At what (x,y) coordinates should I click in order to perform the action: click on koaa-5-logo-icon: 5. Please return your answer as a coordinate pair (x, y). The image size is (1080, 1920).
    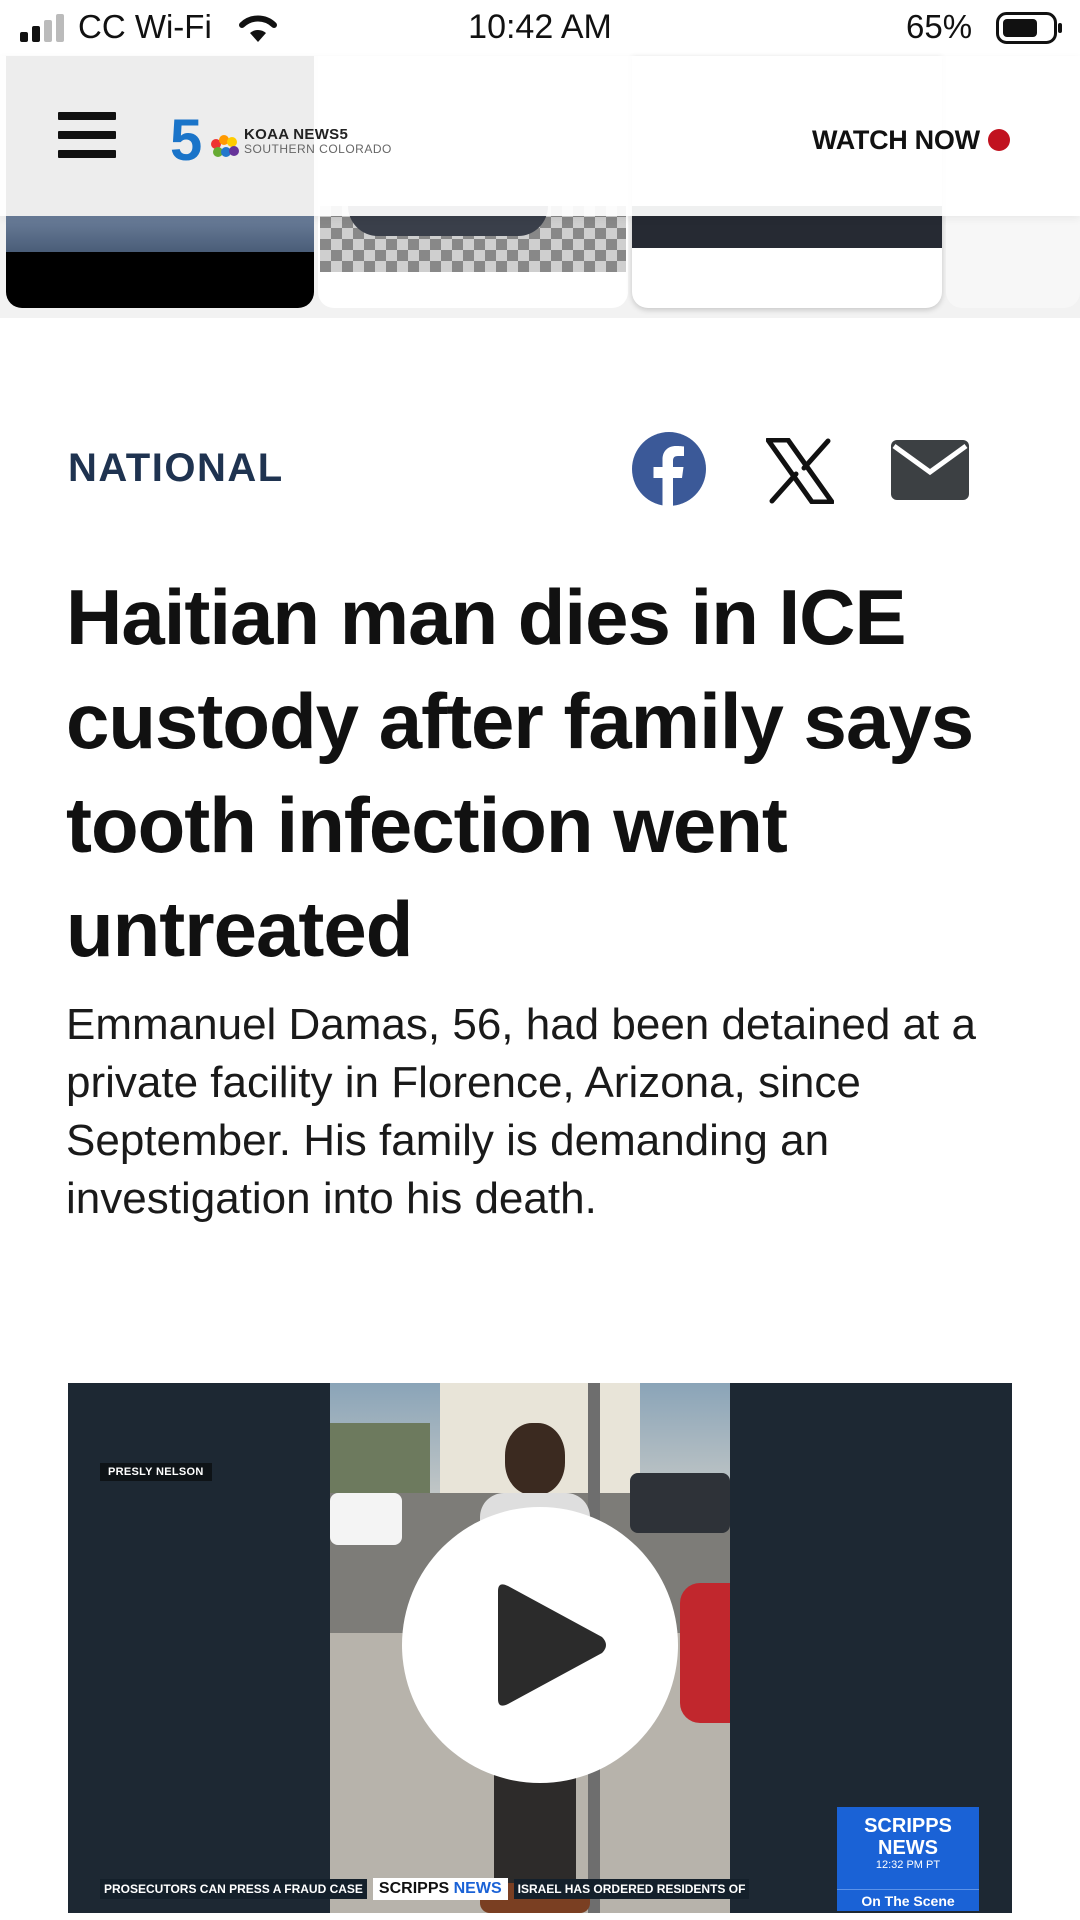
    Looking at the image, I should click on (204, 138).